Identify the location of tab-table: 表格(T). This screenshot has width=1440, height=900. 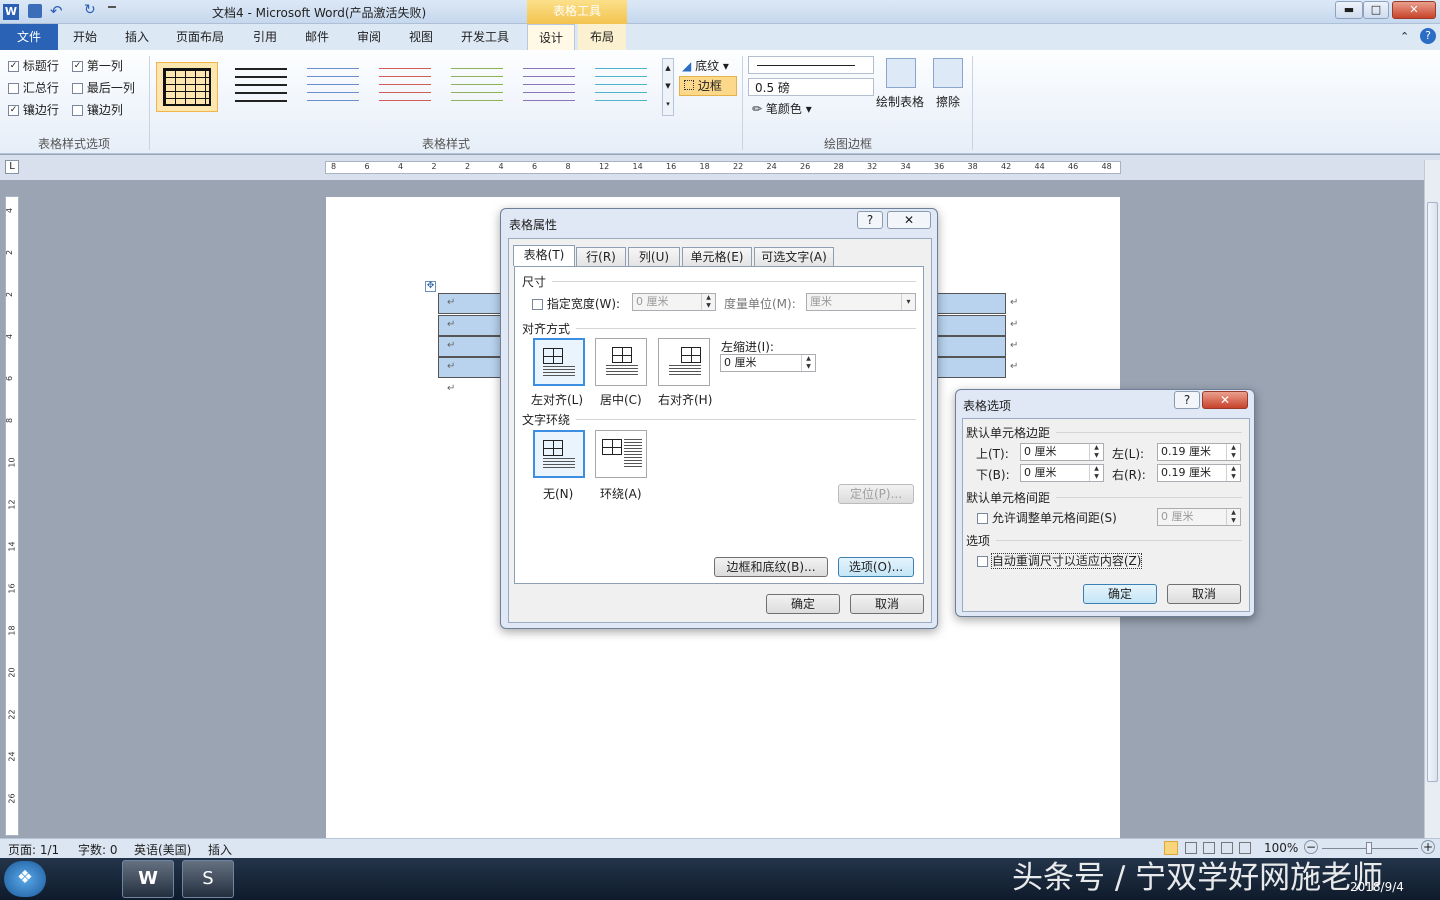
(544, 255).